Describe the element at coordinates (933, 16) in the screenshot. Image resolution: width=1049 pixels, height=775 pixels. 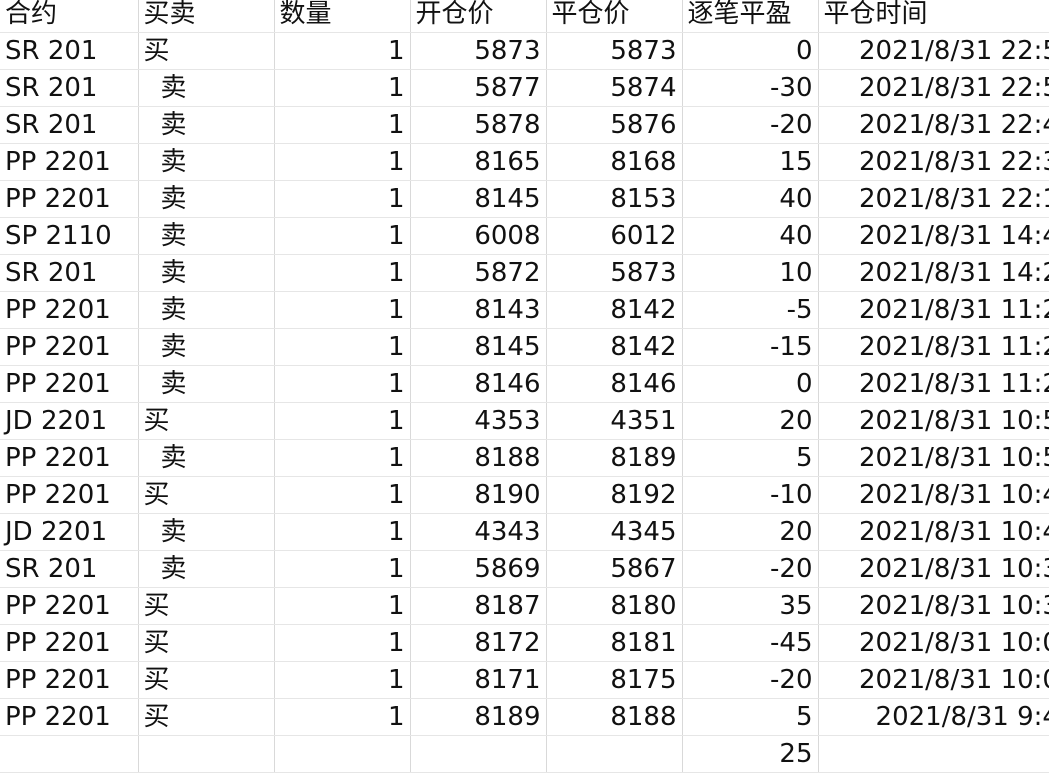
I see `header-close-time: 平仓时间` at that location.